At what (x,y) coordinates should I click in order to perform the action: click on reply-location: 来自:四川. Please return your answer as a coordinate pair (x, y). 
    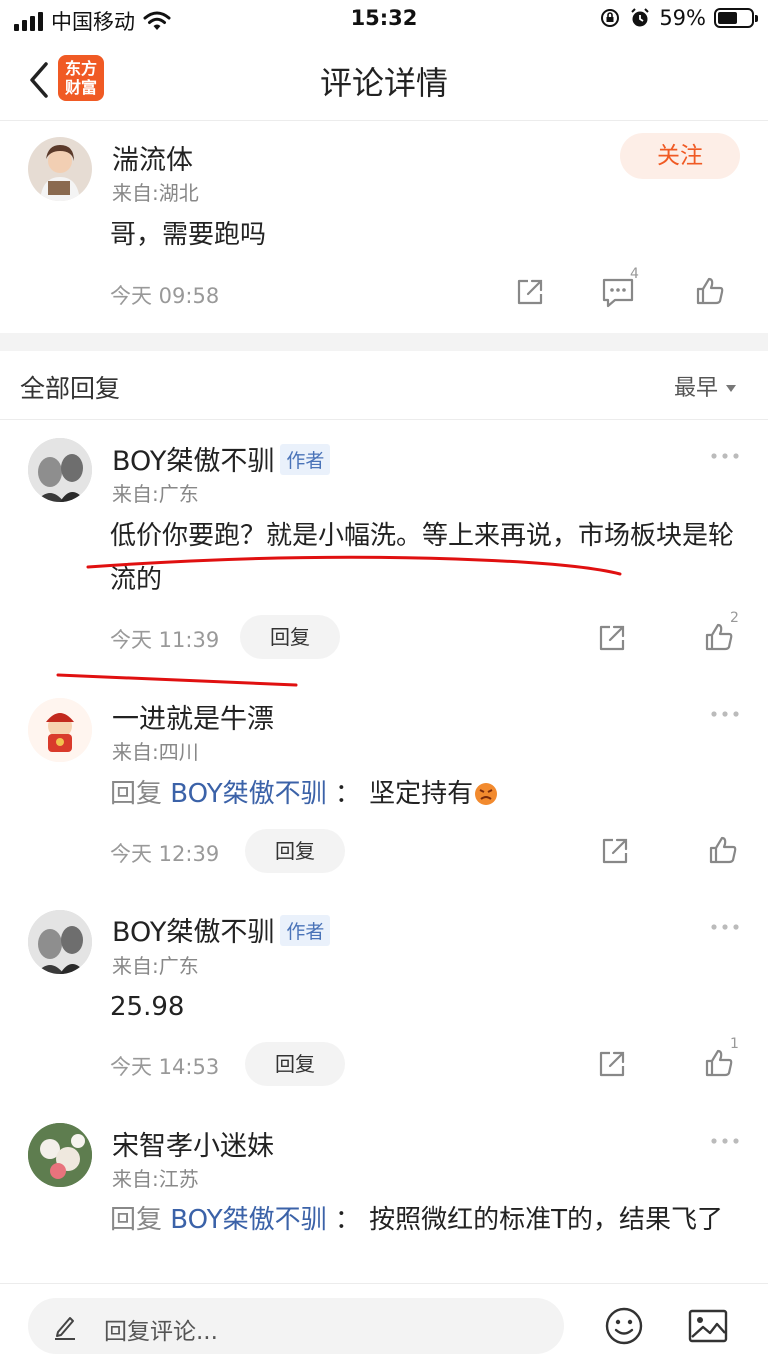
    Looking at the image, I should click on (155, 752).